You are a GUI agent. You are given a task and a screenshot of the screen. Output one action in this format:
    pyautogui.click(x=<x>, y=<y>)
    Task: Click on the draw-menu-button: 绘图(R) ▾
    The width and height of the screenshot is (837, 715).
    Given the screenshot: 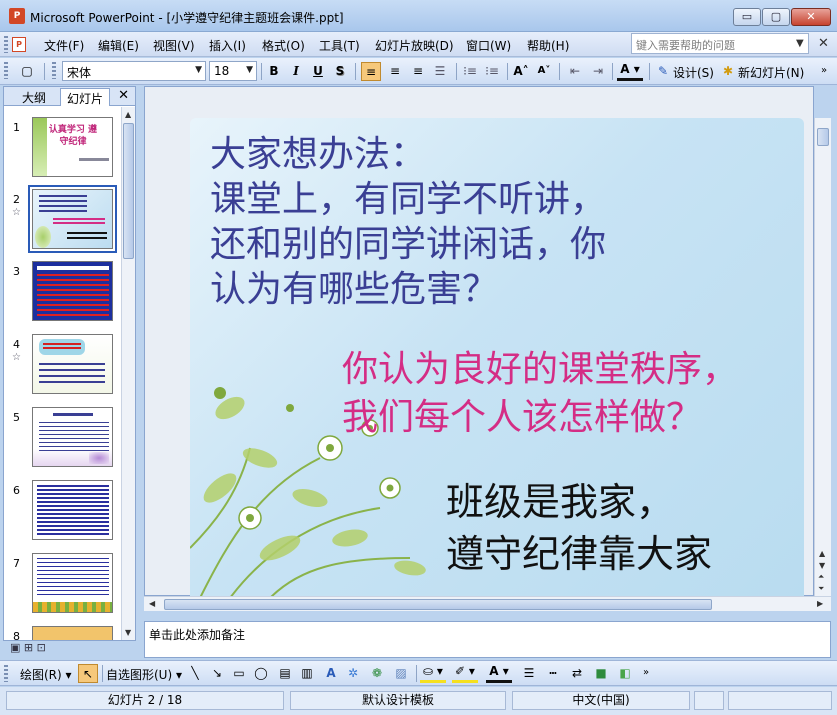 What is the action you would take?
    pyautogui.click(x=46, y=674)
    